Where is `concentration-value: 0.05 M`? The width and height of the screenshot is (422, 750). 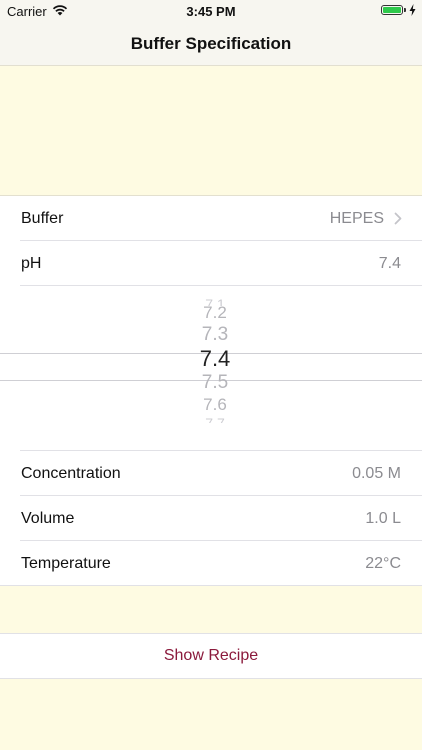
concentration-value: 0.05 M is located at coordinates (376, 473).